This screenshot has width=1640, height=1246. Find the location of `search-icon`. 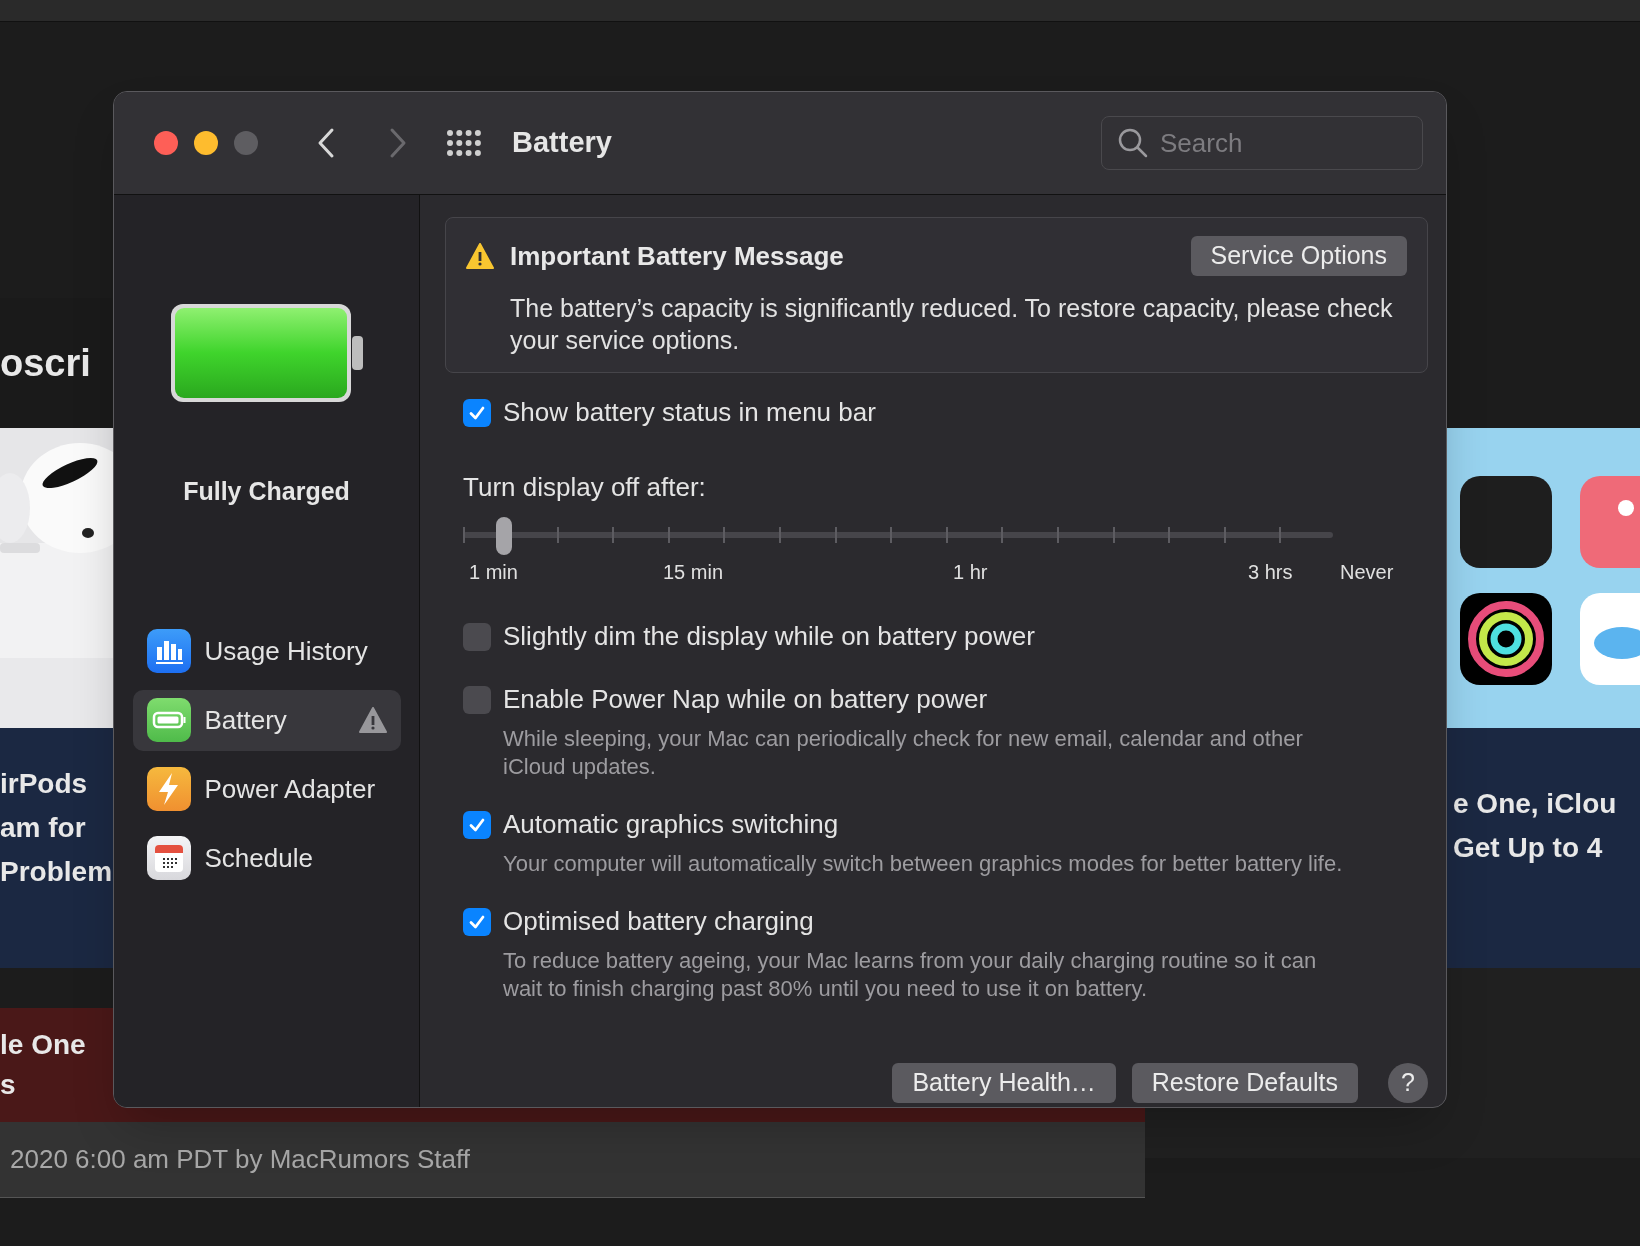

search-icon is located at coordinates (1133, 143).